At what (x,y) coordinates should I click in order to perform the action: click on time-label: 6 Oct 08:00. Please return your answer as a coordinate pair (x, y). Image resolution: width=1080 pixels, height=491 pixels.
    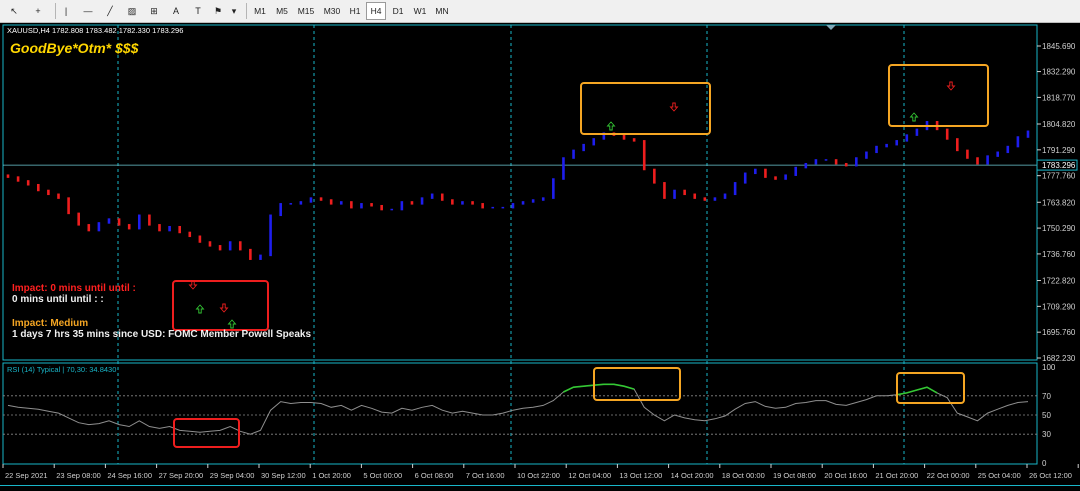
    Looking at the image, I should click on (434, 475).